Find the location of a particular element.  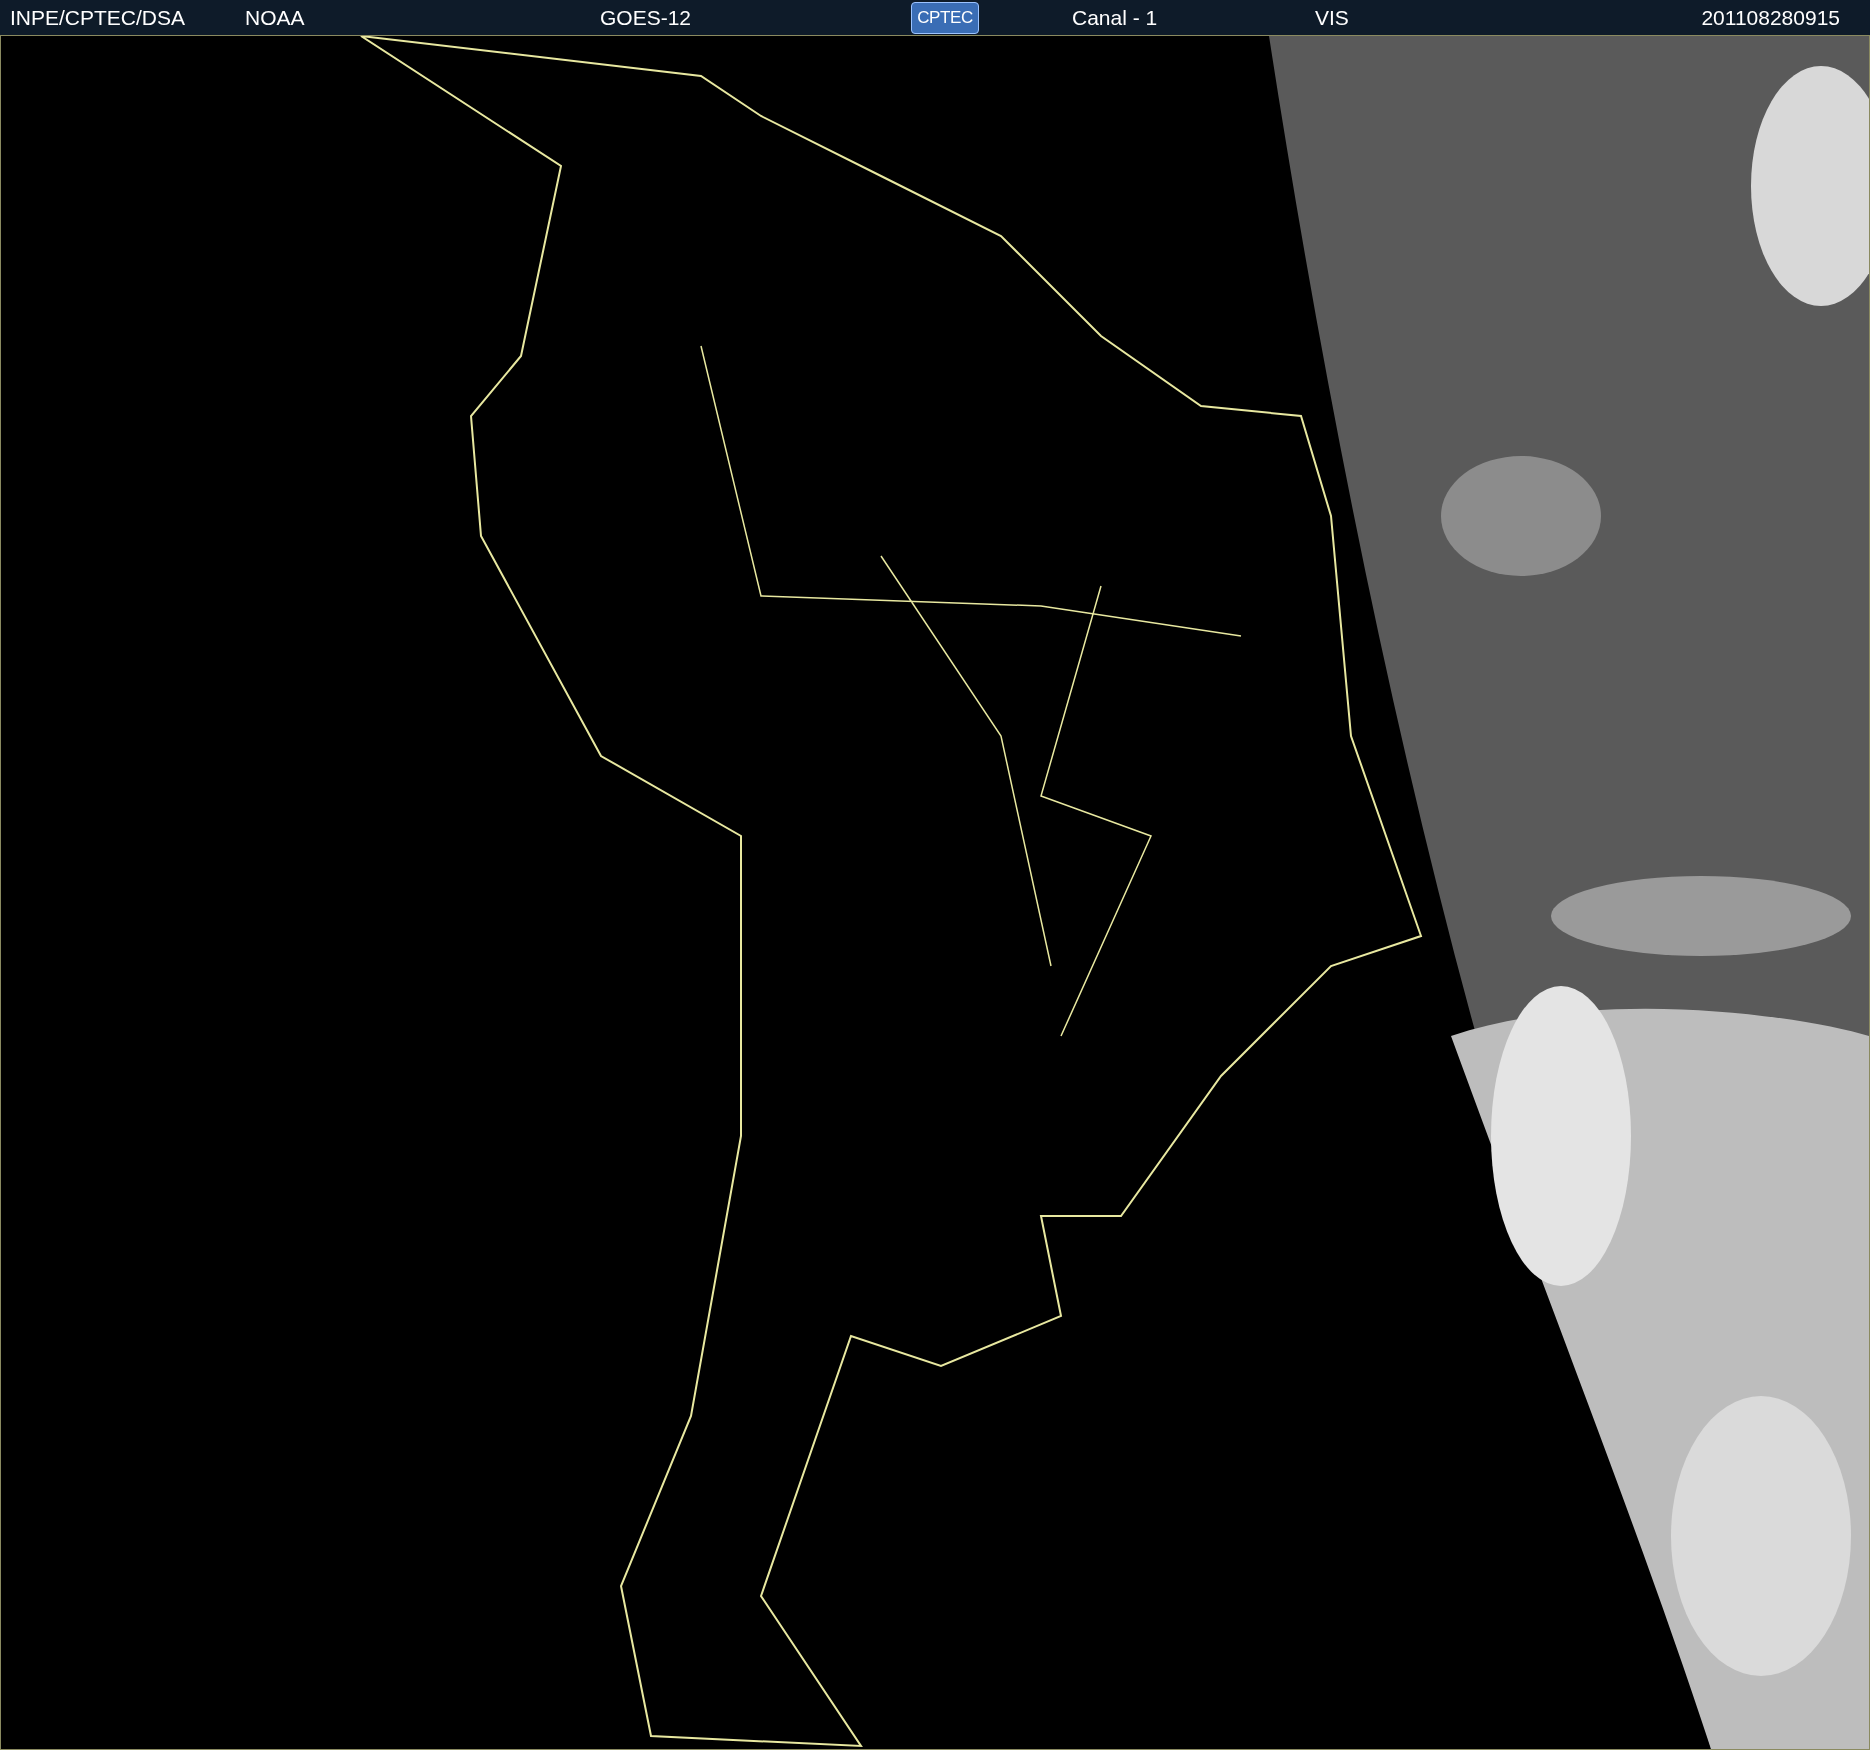

header-label: INPE/CPTEC/DSA is located at coordinates (98, 17).